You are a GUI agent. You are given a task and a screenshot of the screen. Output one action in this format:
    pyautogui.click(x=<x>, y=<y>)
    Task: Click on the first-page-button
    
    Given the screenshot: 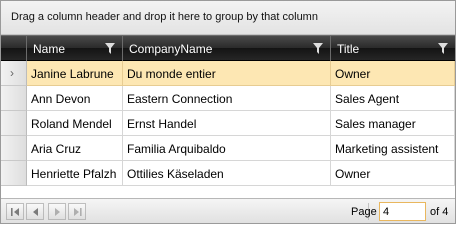 What is the action you would take?
    pyautogui.click(x=15, y=211)
    